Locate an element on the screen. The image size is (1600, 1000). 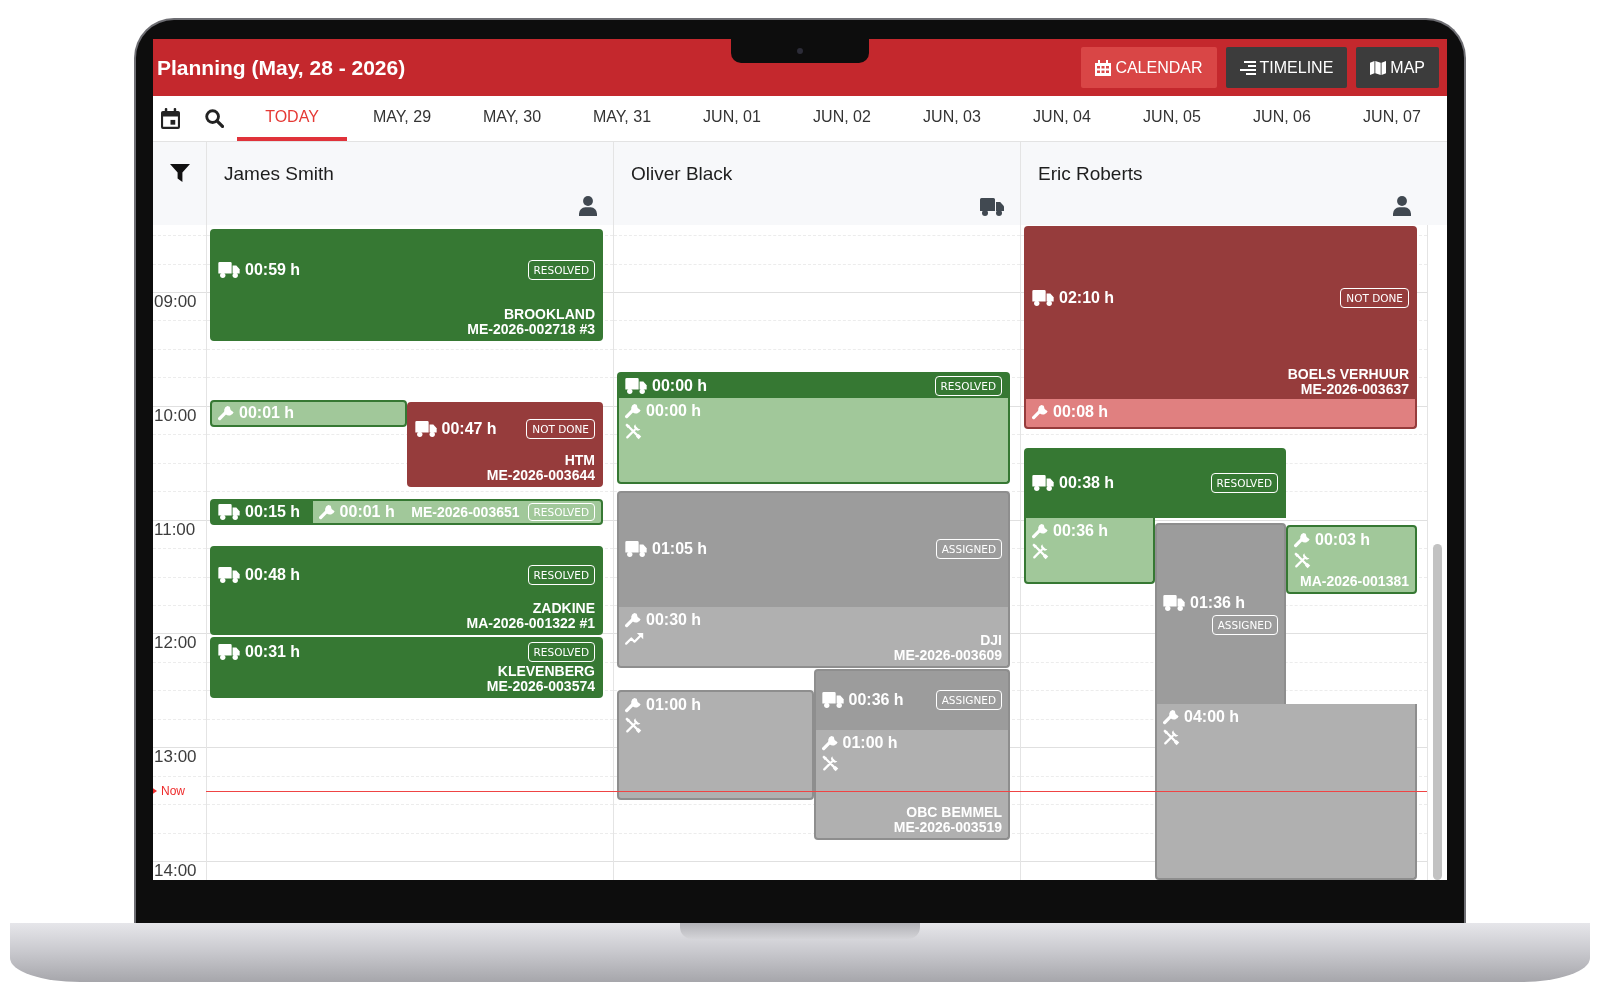
travel-segment: 00:36 h ASSIGNED is located at coordinates (911, 700).